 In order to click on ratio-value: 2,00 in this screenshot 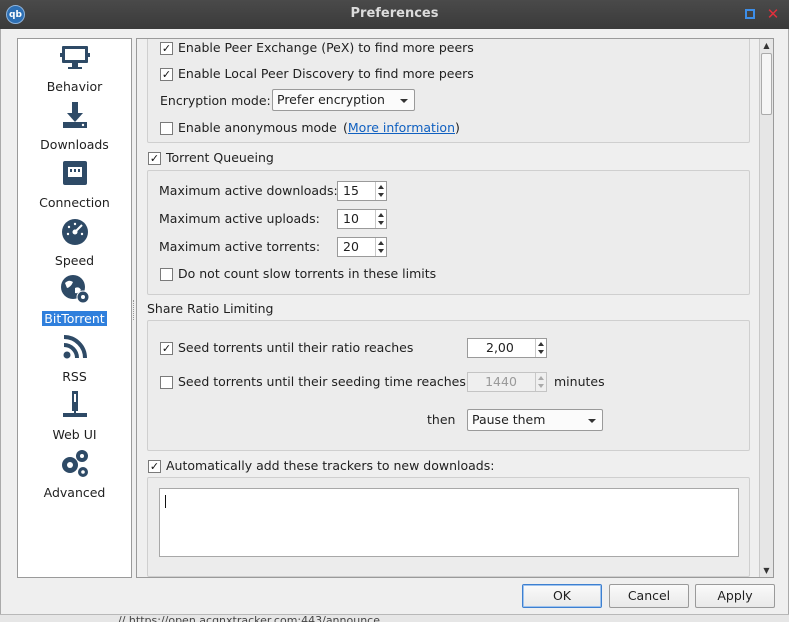, I will do `click(500, 347)`.